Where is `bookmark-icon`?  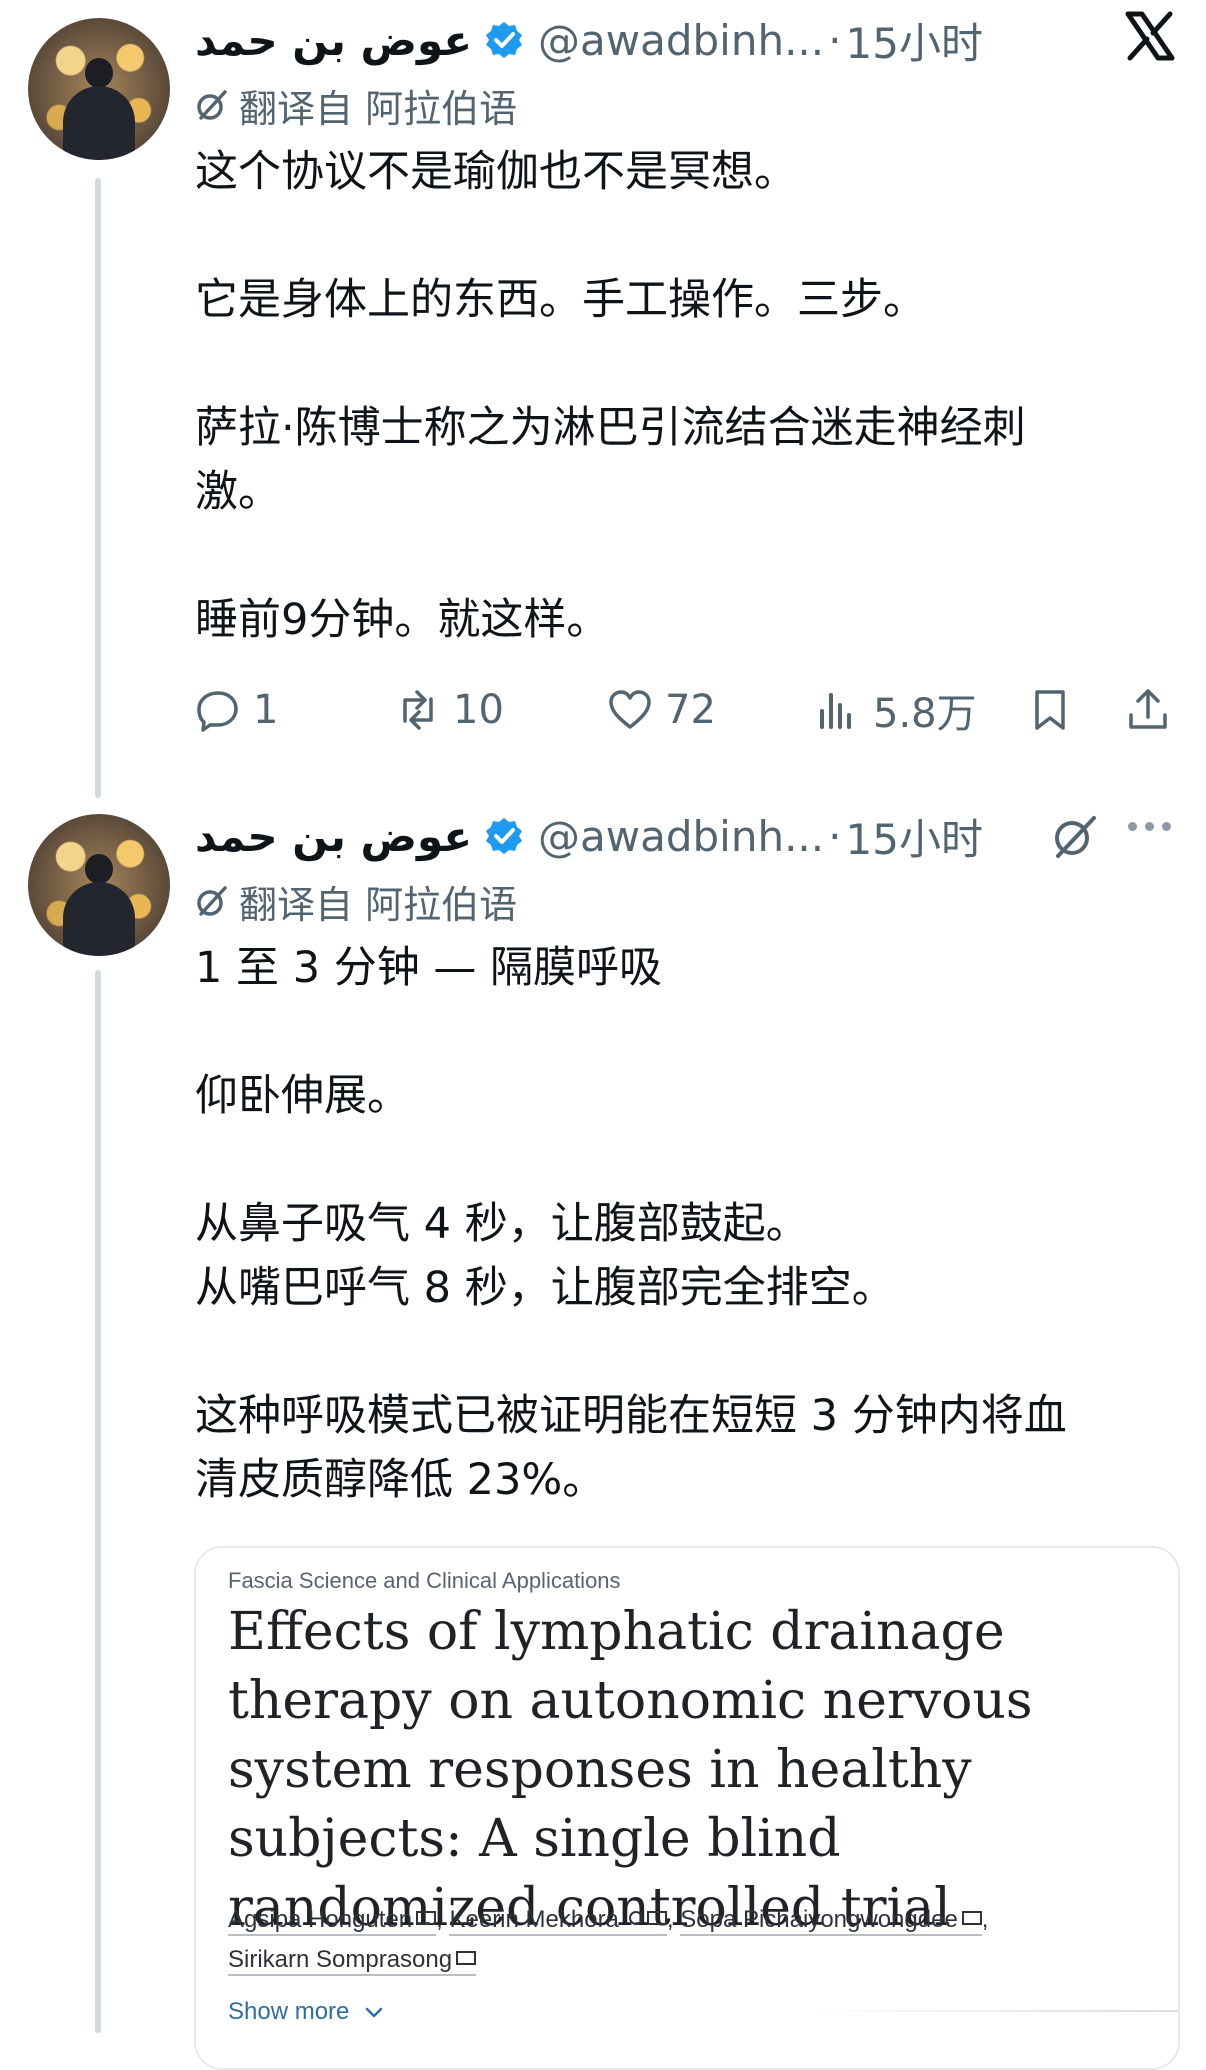 bookmark-icon is located at coordinates (1050, 710).